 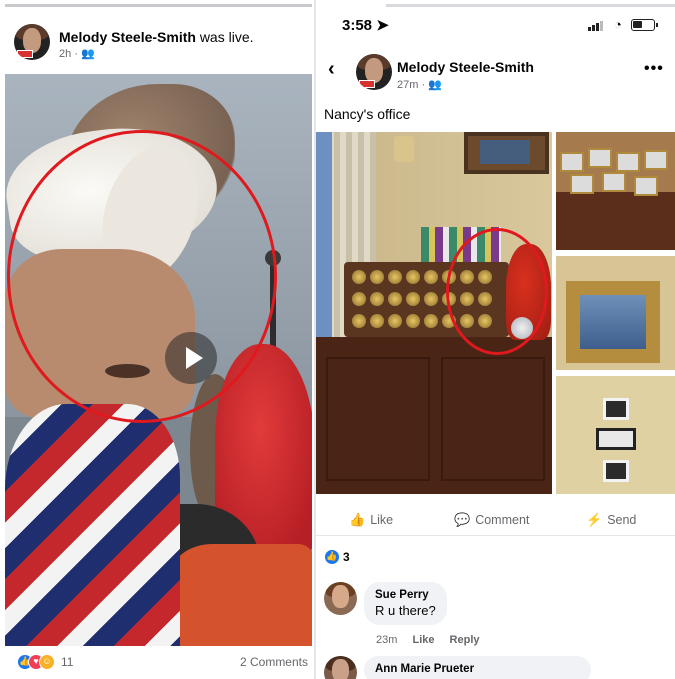 I want to click on location-arrow-icon: ➤, so click(x=382, y=25).